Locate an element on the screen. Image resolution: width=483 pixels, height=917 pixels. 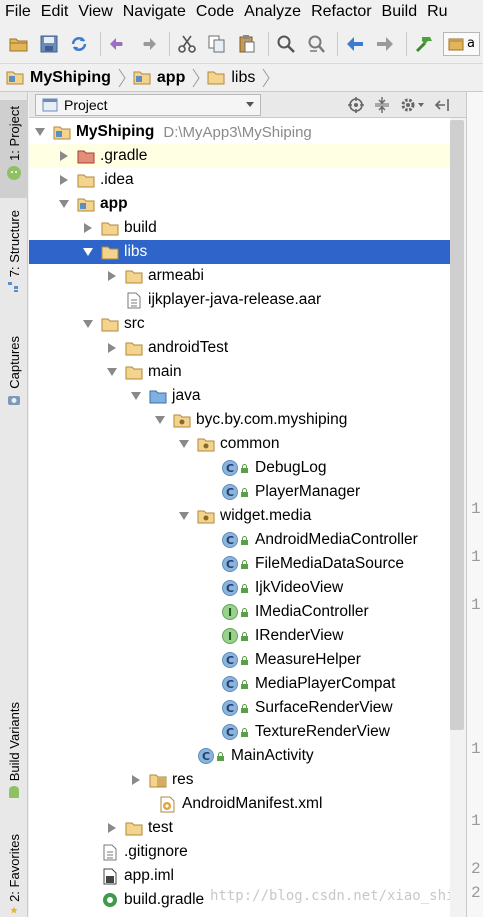
editor-gutter: 1 1 1 1 1 2 2 is located at coordinates (474, 504).